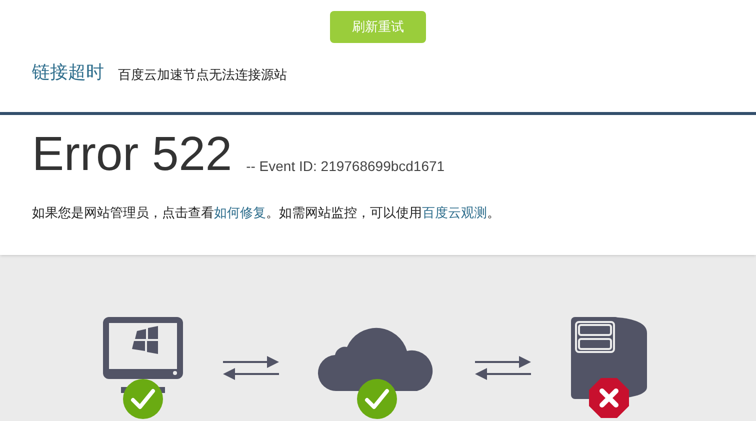 This screenshot has height=421, width=756. I want to click on event-id: -- Event ID: 219768699bcd1671, so click(345, 166).